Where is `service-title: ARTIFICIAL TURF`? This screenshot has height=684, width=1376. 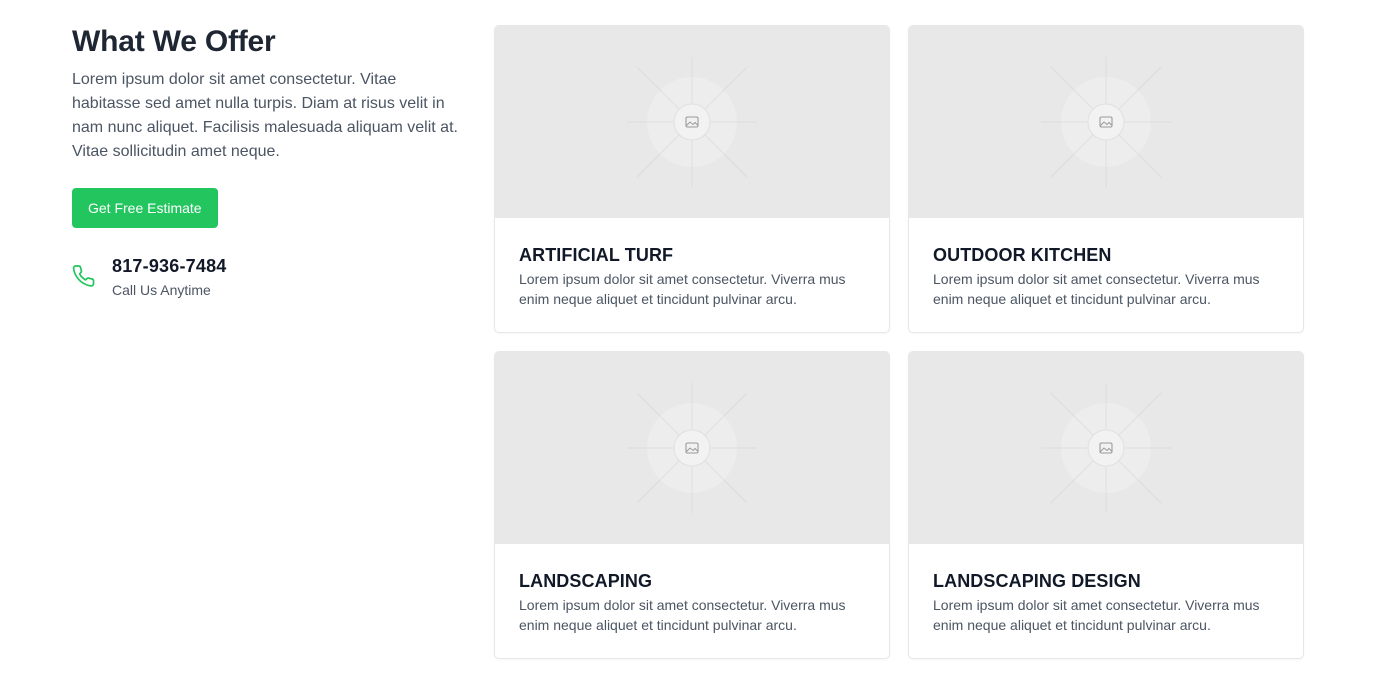 service-title: ARTIFICIAL TURF is located at coordinates (596, 255).